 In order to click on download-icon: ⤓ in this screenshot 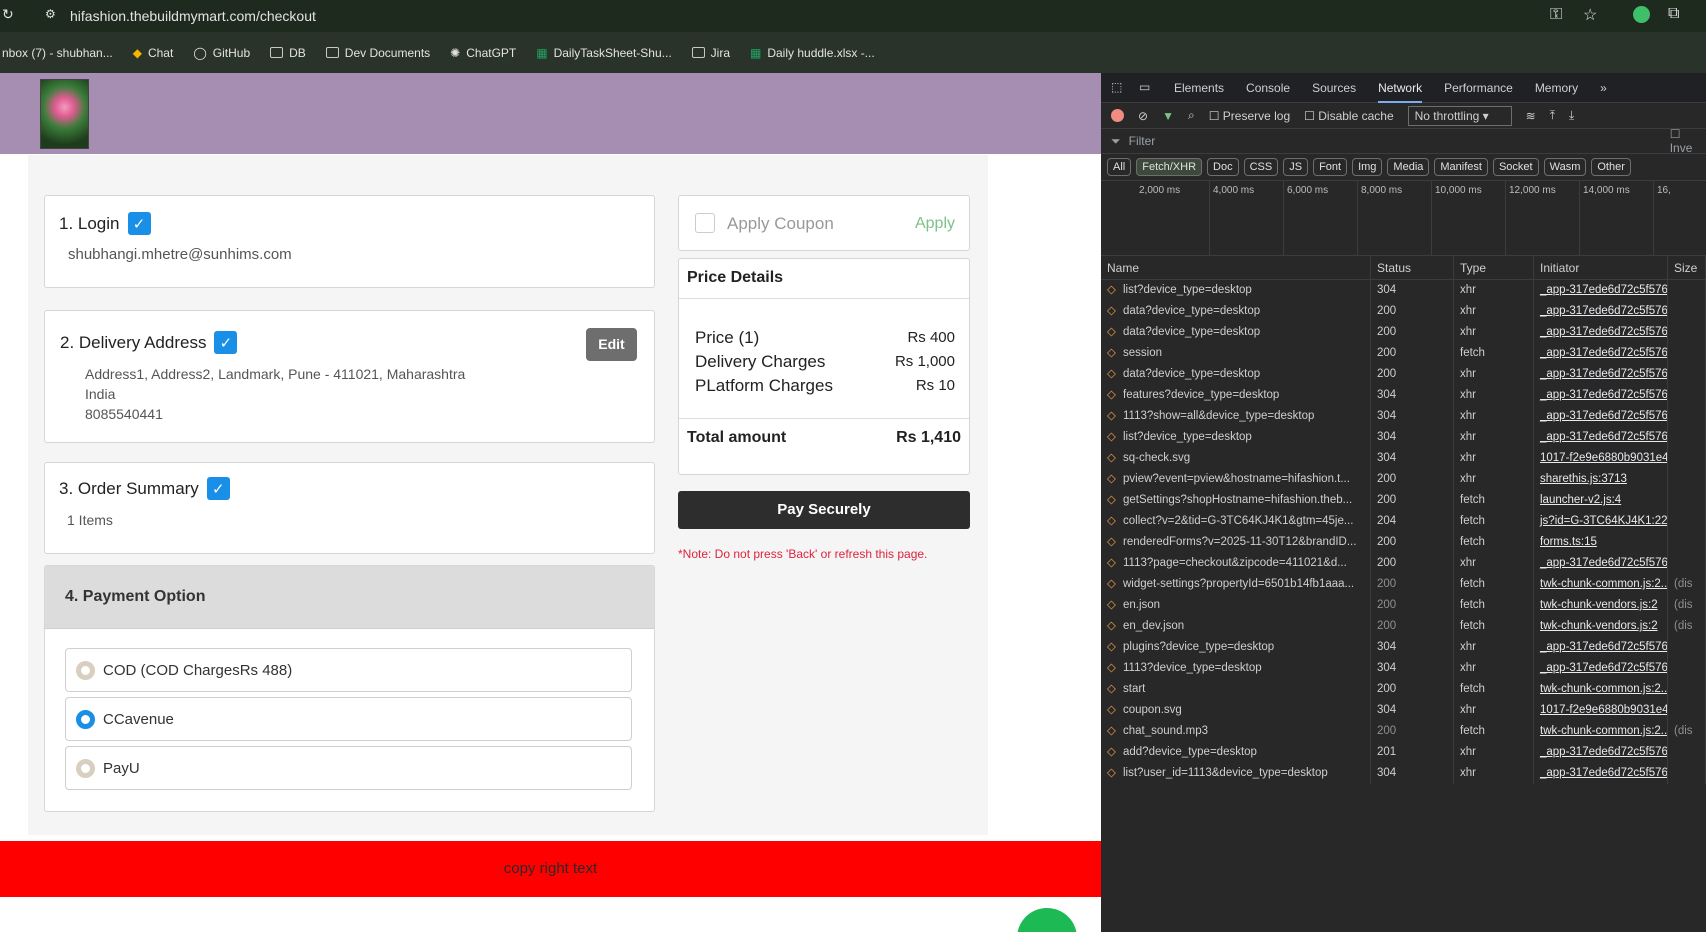, I will do `click(1571, 115)`.